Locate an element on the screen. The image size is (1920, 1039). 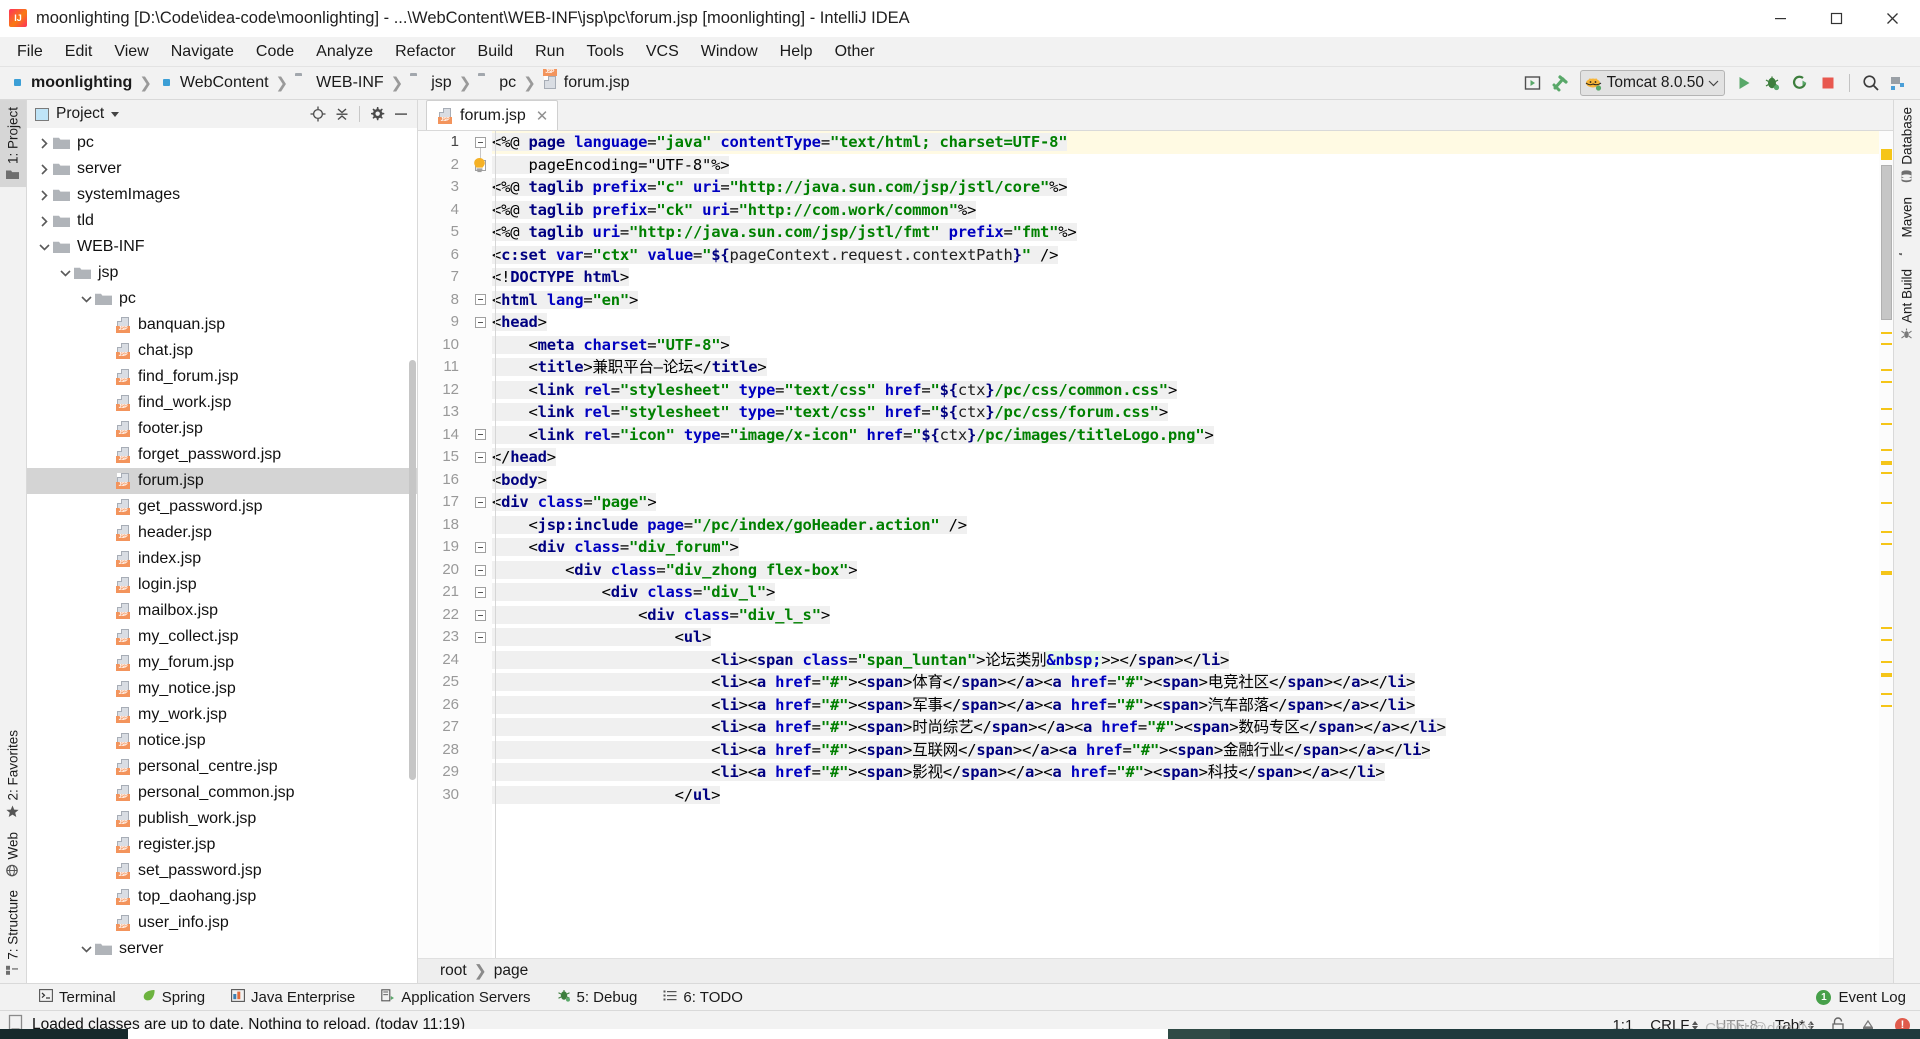
search-everywhere-icon is located at coordinates (1871, 83).